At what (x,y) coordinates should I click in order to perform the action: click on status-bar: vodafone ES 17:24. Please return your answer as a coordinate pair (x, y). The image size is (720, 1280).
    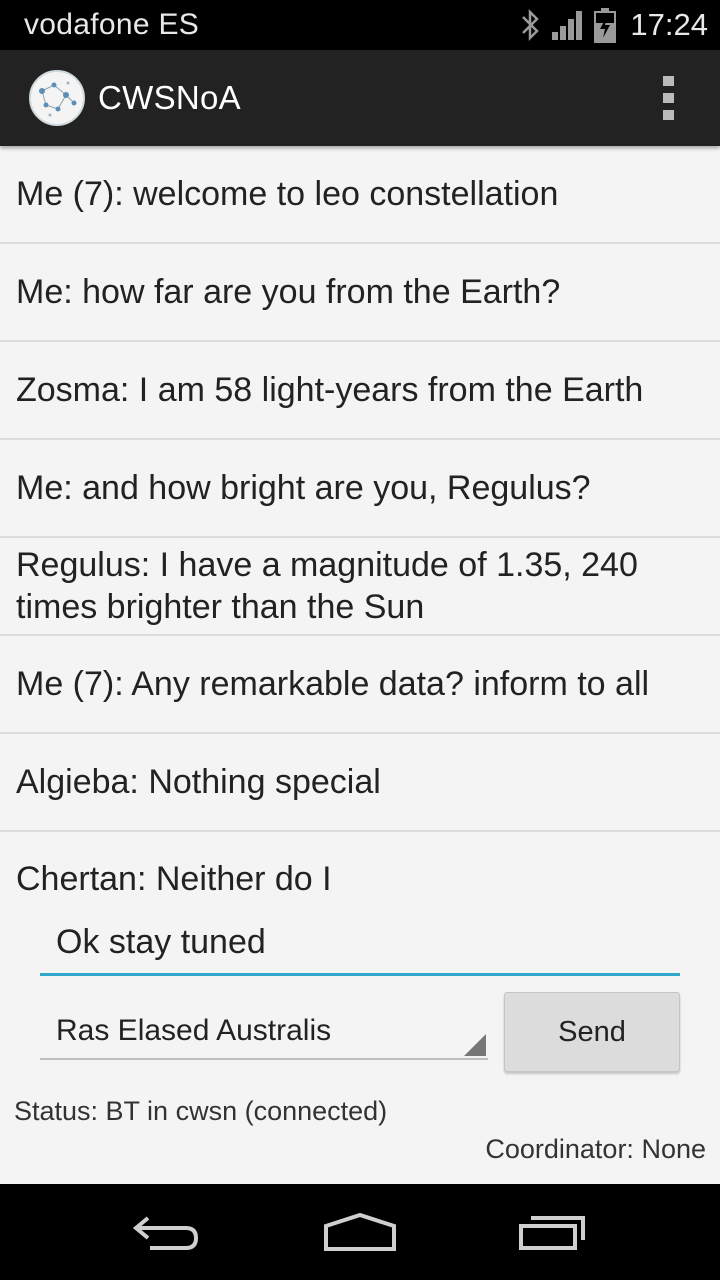
    Looking at the image, I should click on (360, 25).